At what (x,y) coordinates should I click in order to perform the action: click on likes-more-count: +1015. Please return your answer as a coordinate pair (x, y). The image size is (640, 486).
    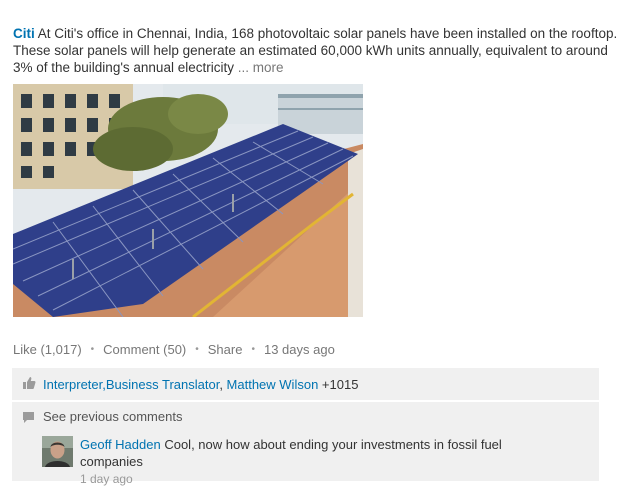
    Looking at the image, I should click on (338, 384).